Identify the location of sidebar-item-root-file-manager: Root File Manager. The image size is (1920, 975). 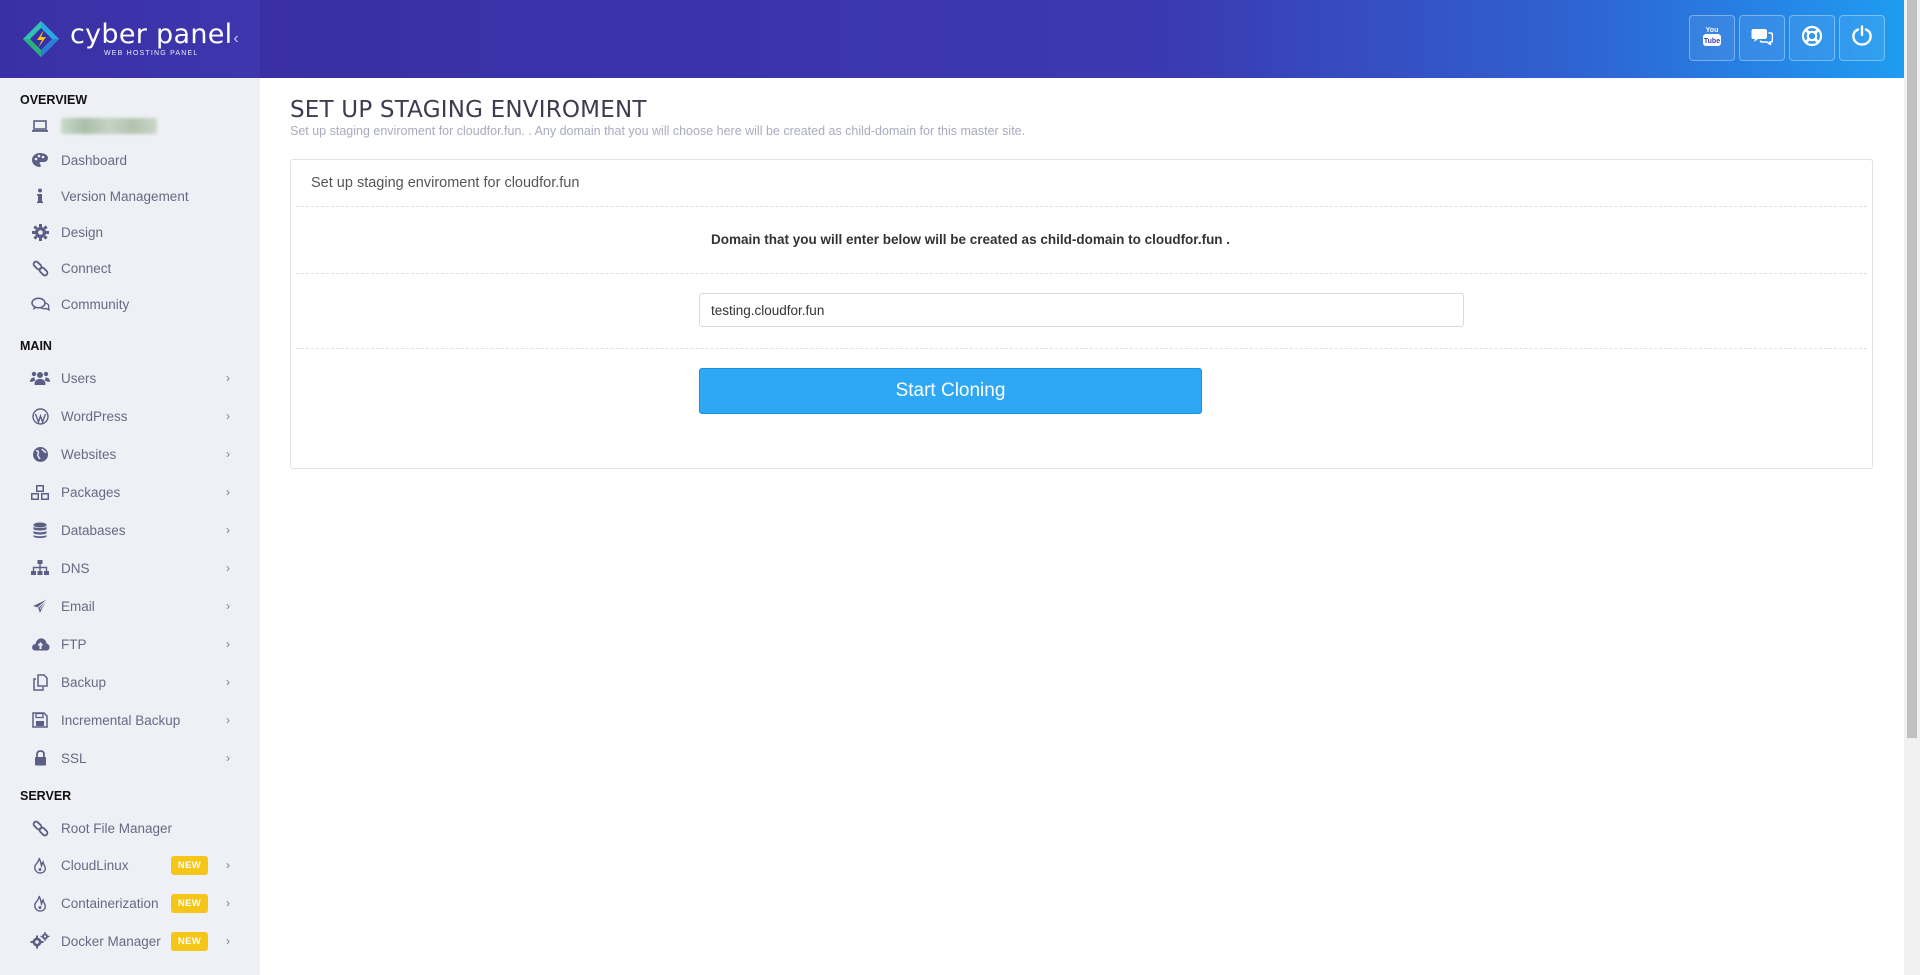
(130, 828).